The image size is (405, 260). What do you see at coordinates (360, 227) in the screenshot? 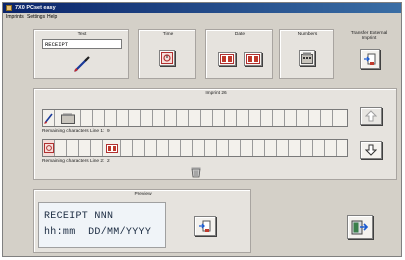
I see `exit-button` at bounding box center [360, 227].